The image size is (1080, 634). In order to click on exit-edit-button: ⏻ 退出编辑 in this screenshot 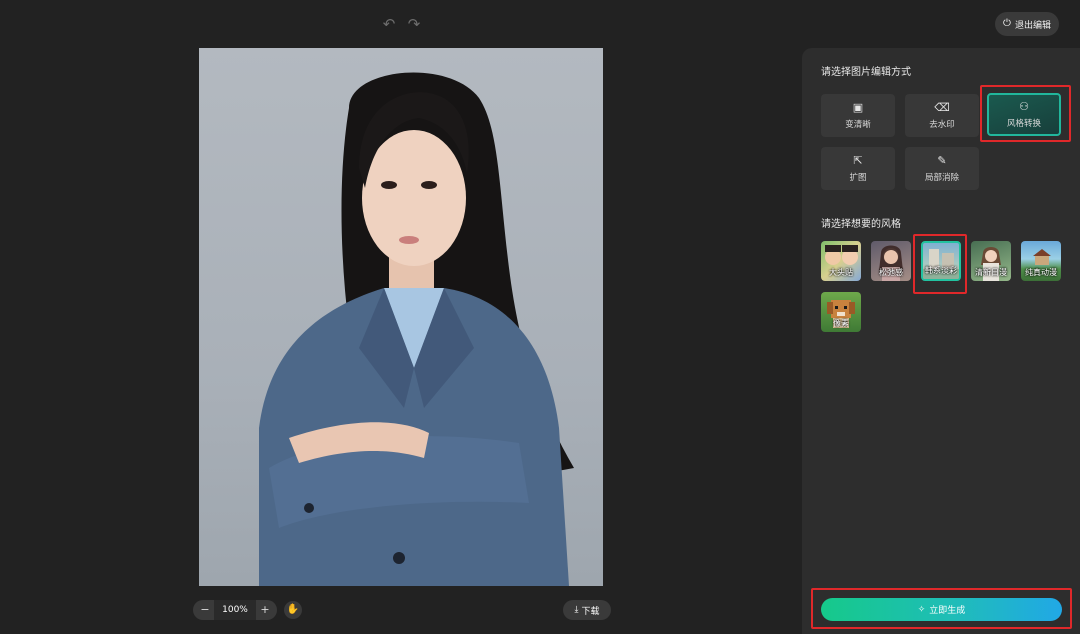, I will do `click(1027, 24)`.